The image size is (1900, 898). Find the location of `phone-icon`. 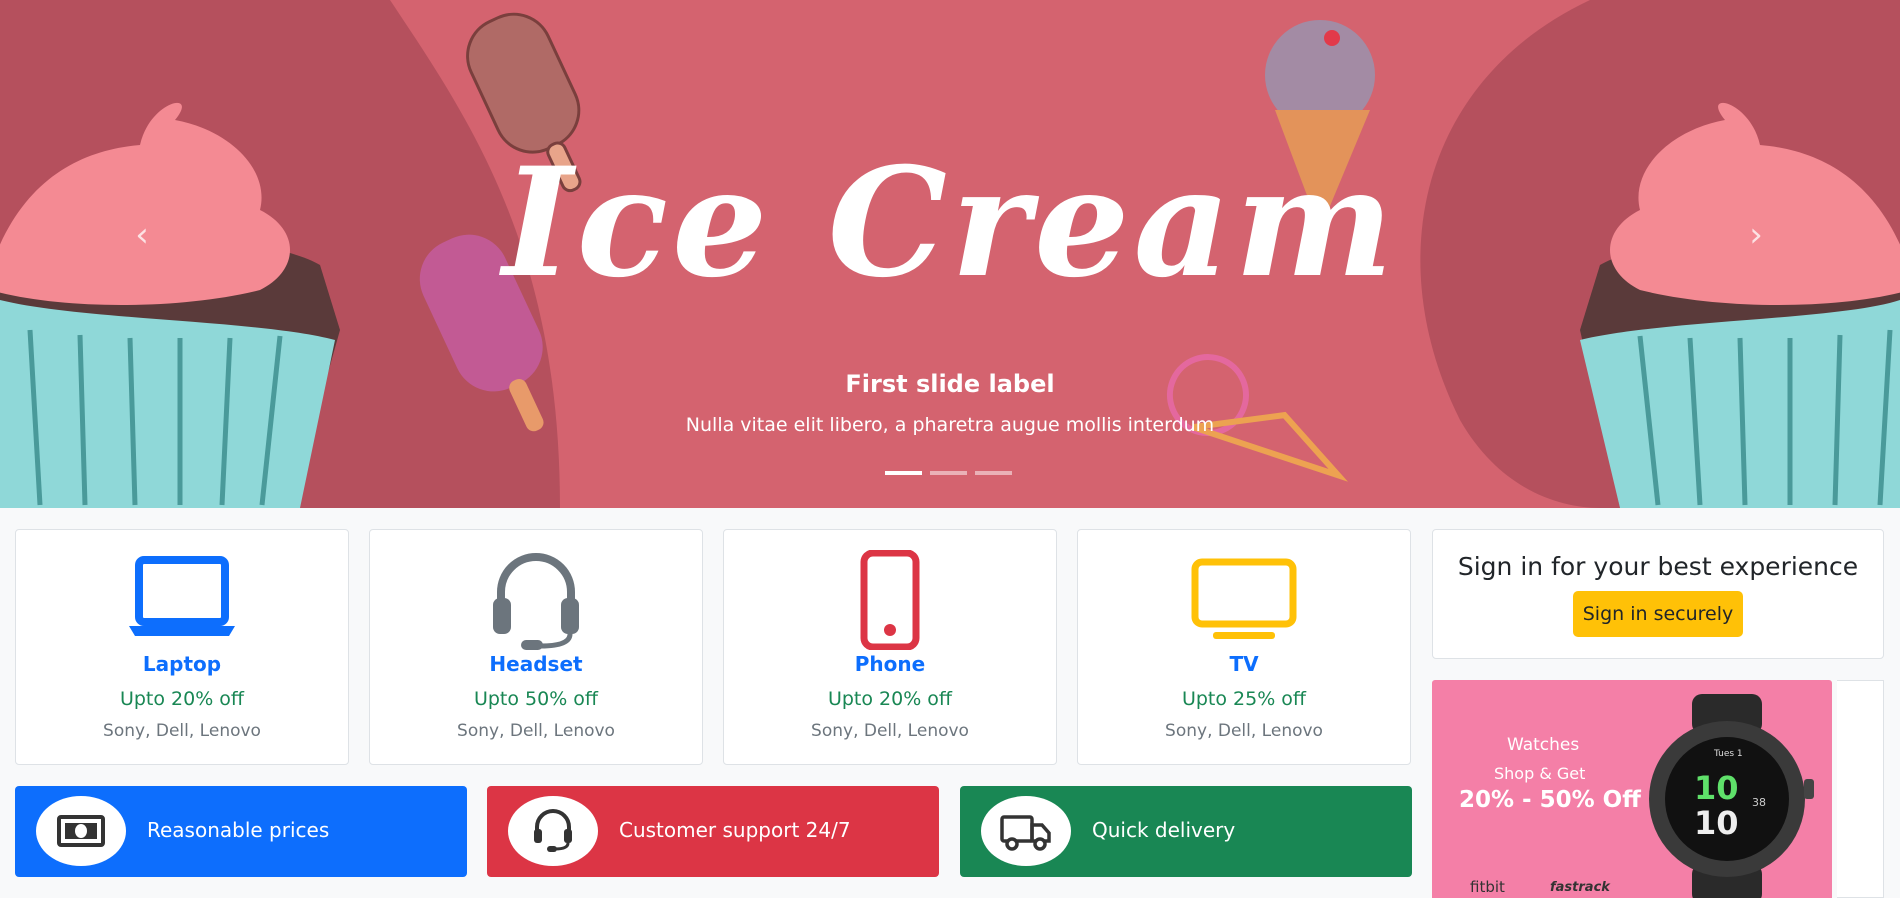

phone-icon is located at coordinates (890, 600).